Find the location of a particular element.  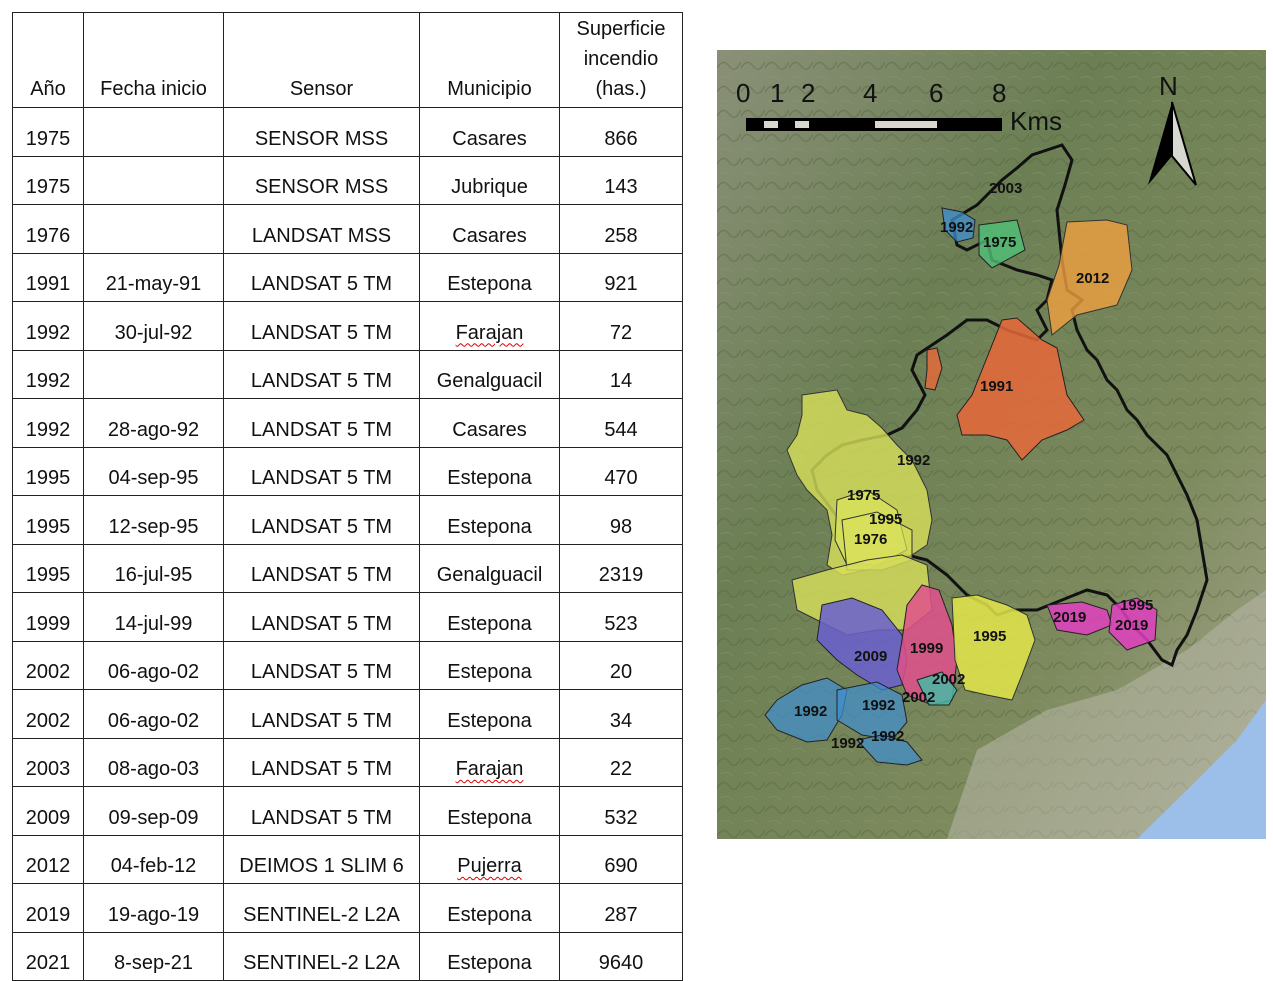

cell-start-date-text: 16-jul-95 is located at coordinates (153, 575).